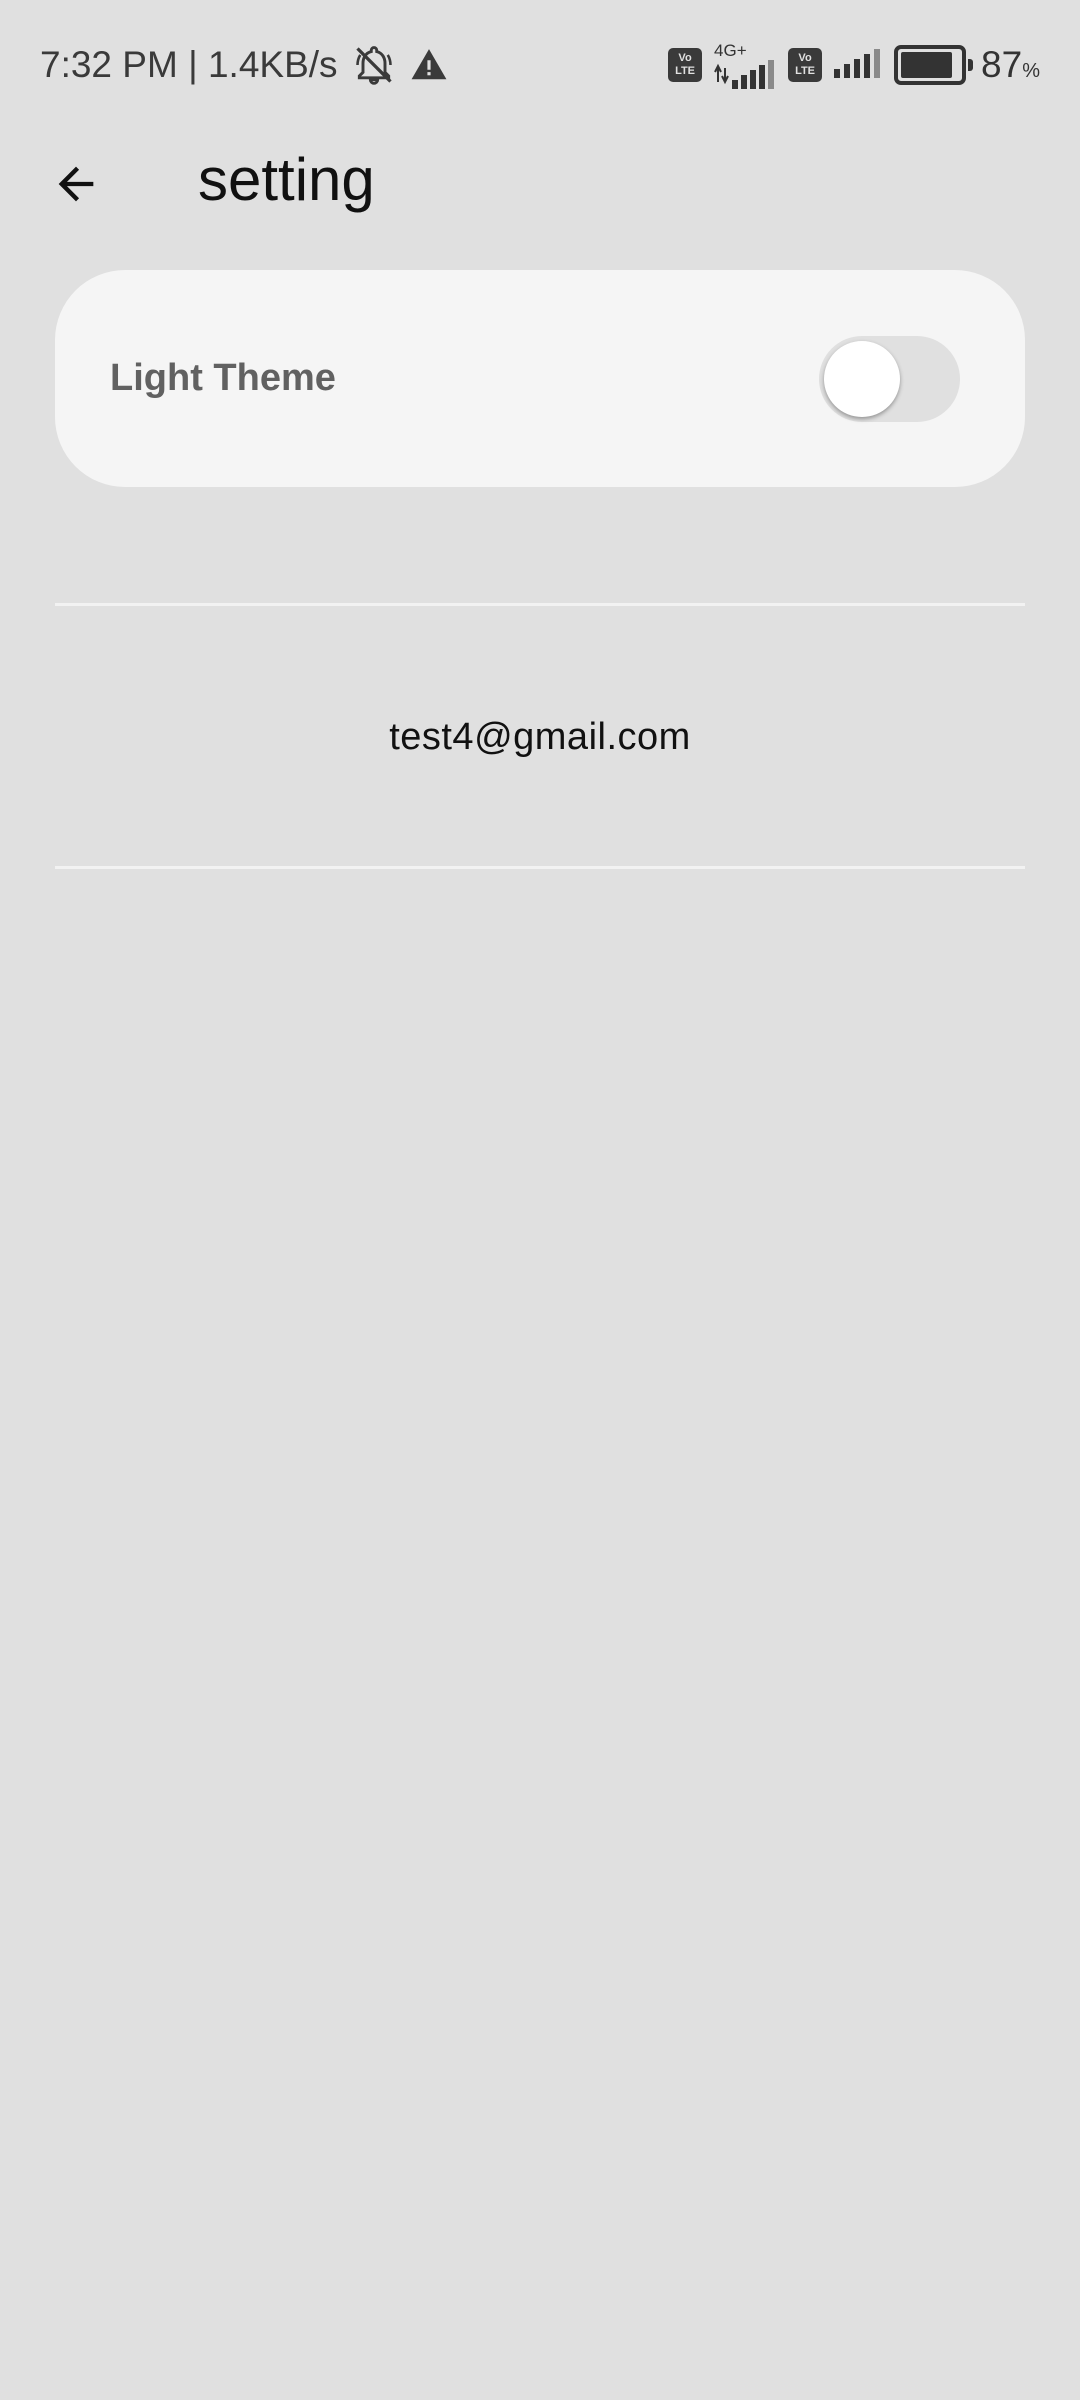 The height and width of the screenshot is (2400, 1080). Describe the element at coordinates (189, 64) in the screenshot. I see `status-time-speed: 7:32 PM | 1.4KB/s` at that location.